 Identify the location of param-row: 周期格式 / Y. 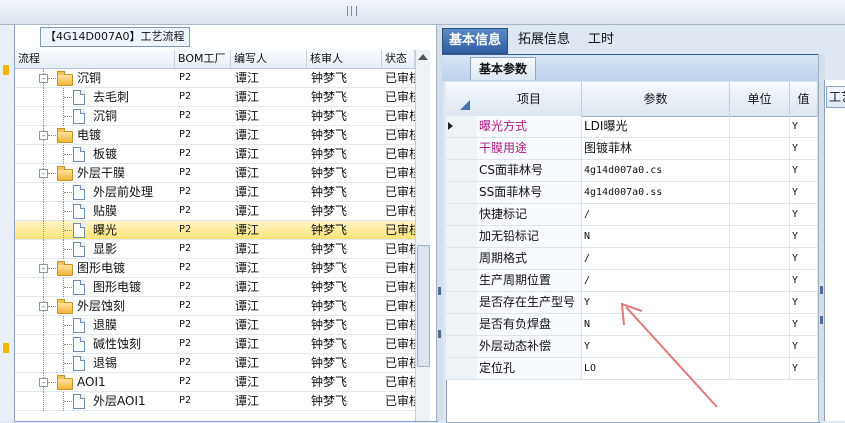
(632, 259).